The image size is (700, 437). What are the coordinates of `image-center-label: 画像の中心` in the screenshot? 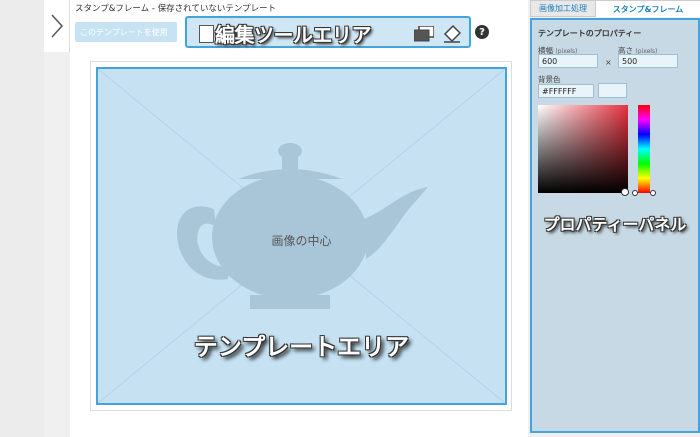 It's located at (301, 241).